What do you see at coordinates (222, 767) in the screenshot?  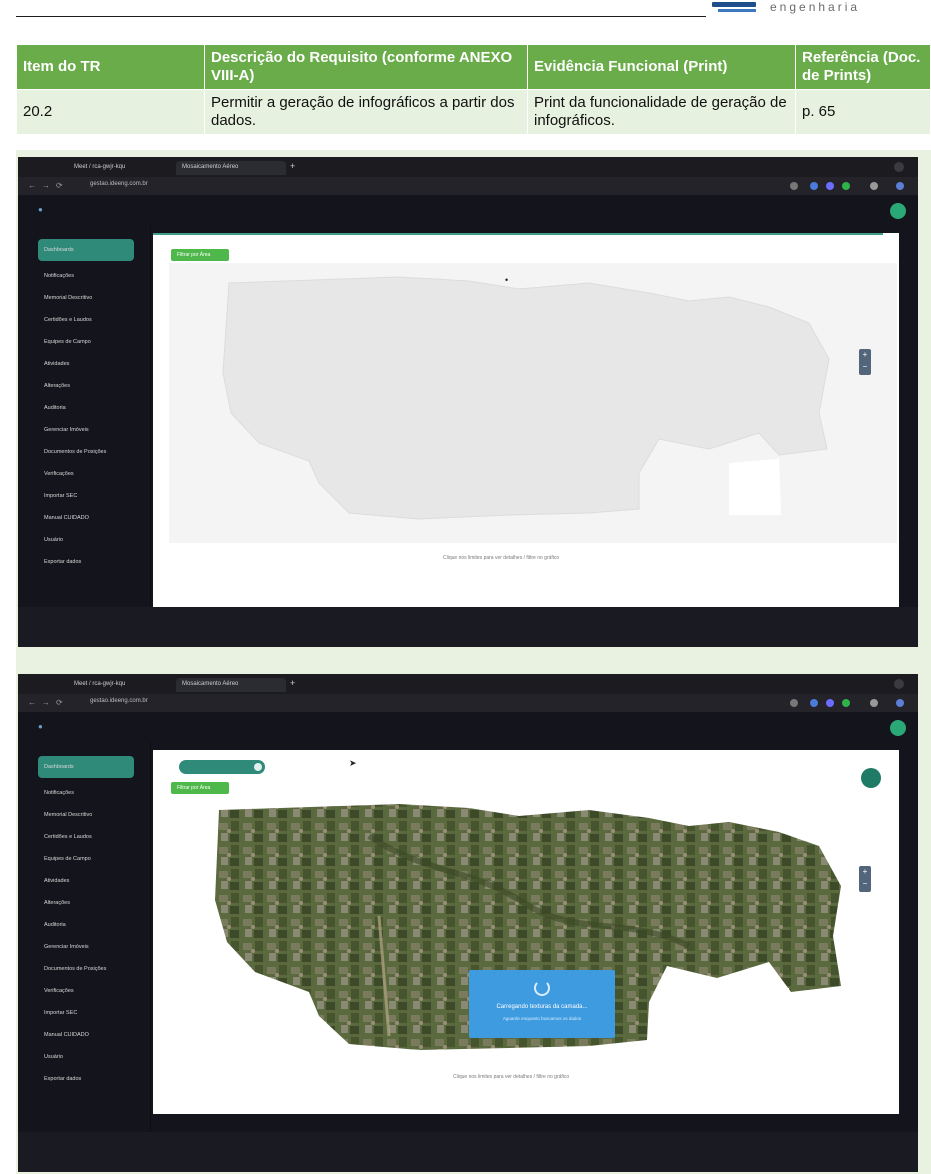 I see `layer-search-pill` at bounding box center [222, 767].